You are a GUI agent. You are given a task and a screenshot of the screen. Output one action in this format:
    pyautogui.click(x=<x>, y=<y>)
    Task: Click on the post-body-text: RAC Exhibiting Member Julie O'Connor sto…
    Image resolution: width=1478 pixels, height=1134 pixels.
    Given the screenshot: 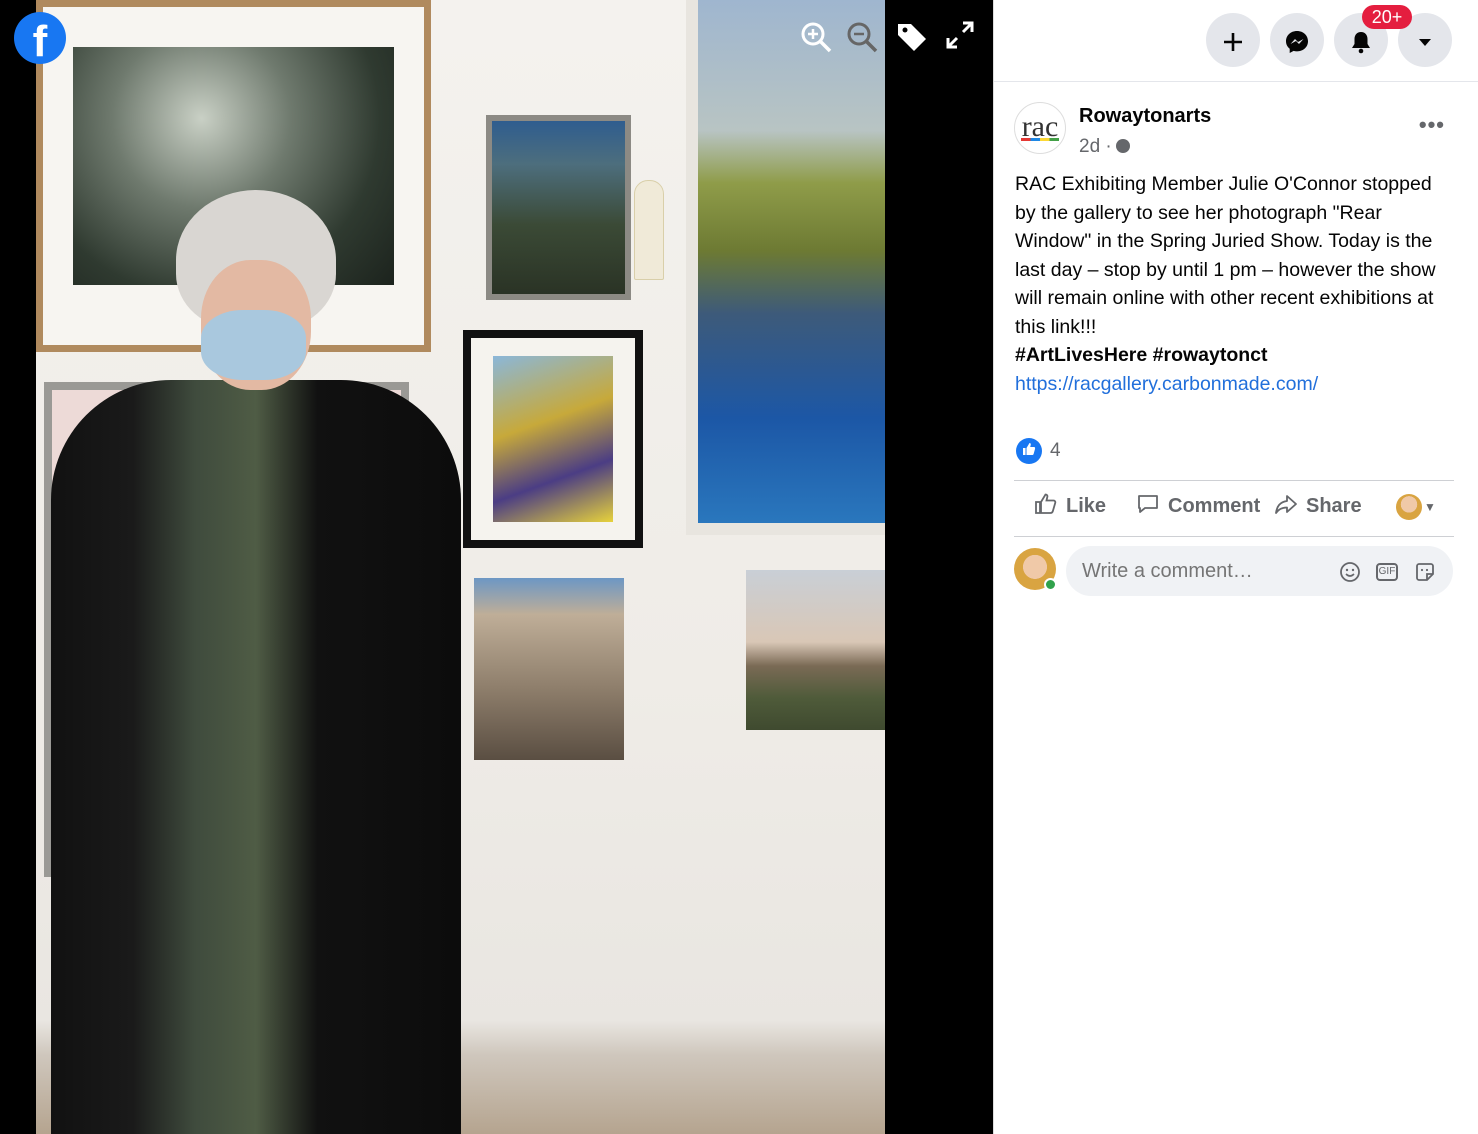 What is the action you would take?
    pyautogui.click(x=1225, y=255)
    